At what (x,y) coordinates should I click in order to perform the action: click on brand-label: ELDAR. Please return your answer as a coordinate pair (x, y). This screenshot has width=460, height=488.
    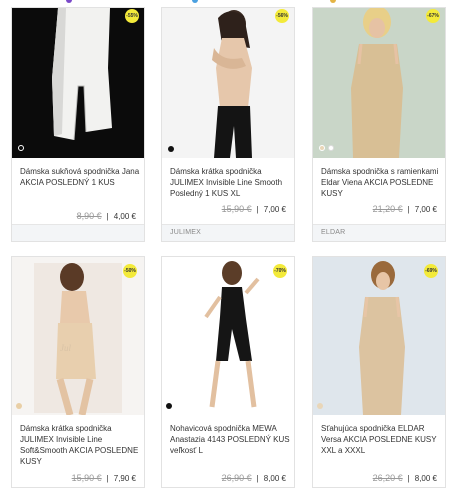
    Looking at the image, I should click on (333, 232).